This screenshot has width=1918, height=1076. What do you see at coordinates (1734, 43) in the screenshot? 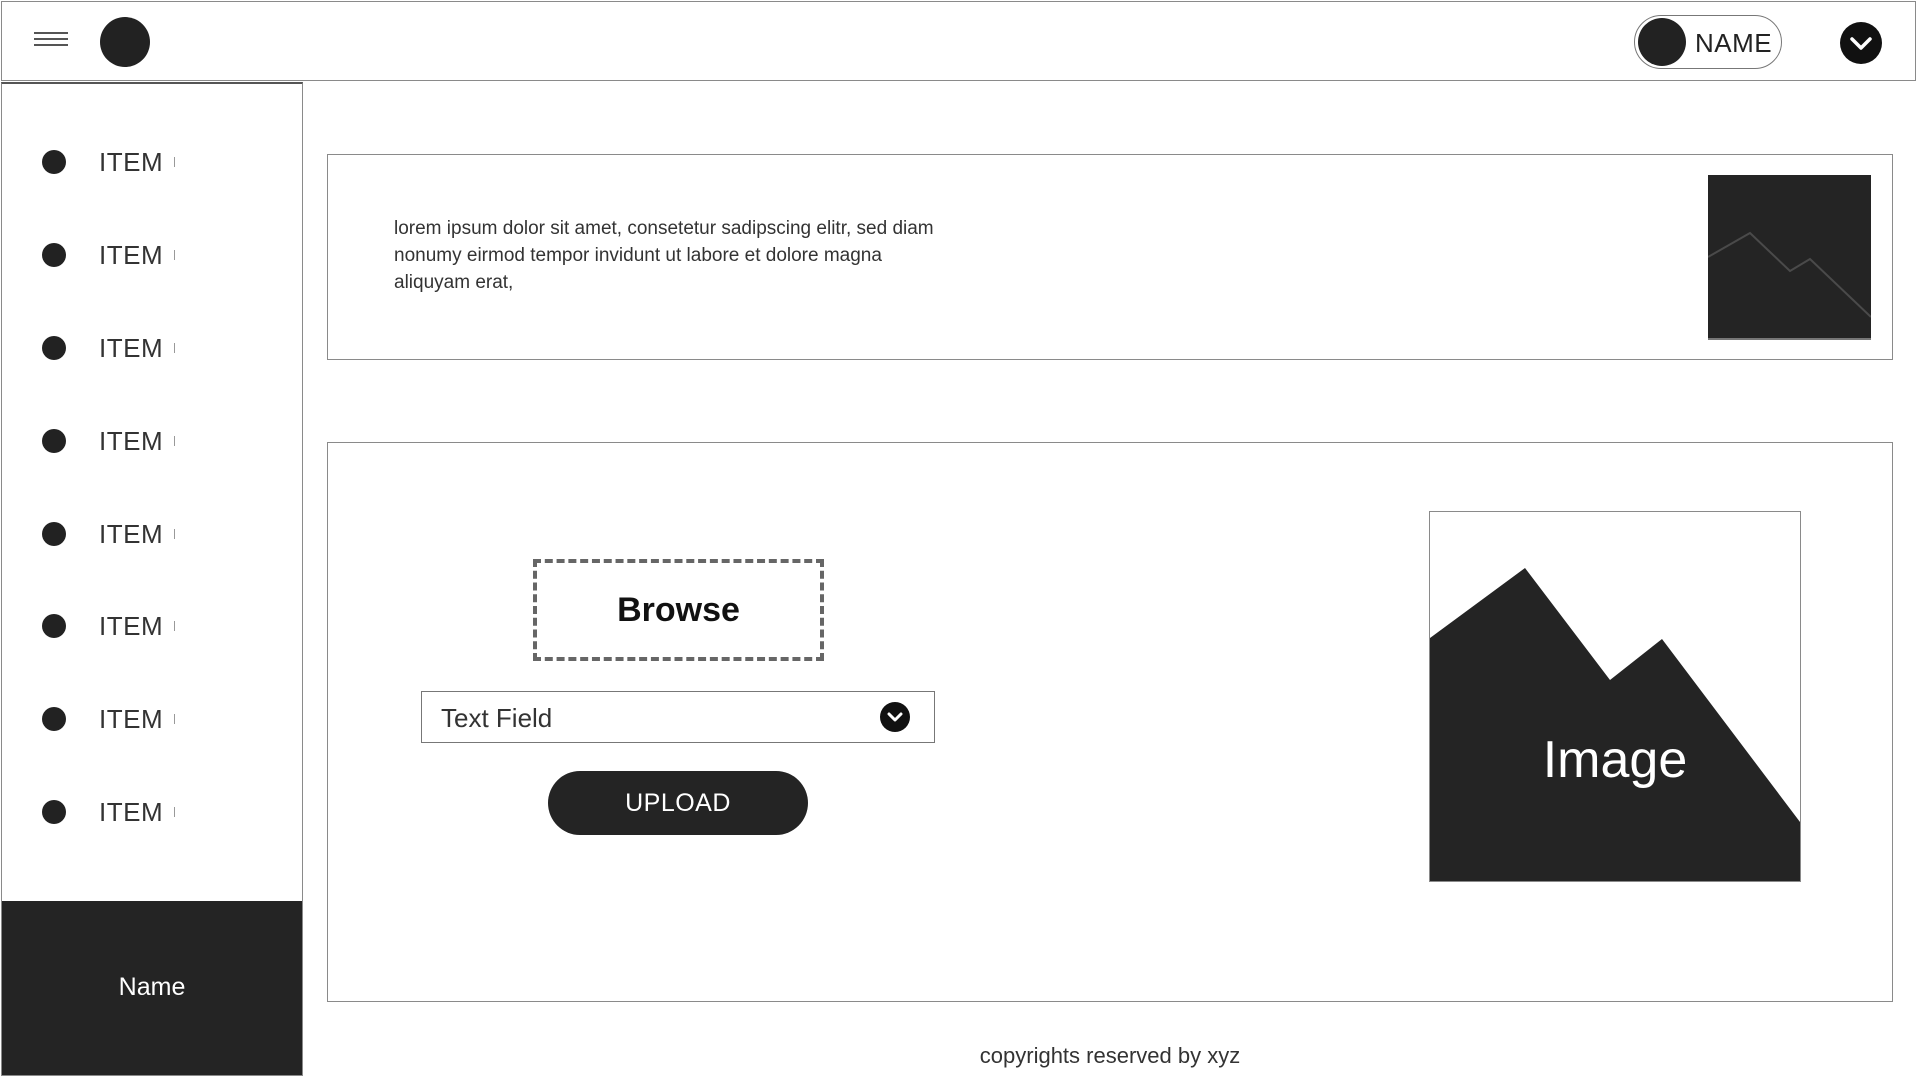
I see `profile-name: NAME` at bounding box center [1734, 43].